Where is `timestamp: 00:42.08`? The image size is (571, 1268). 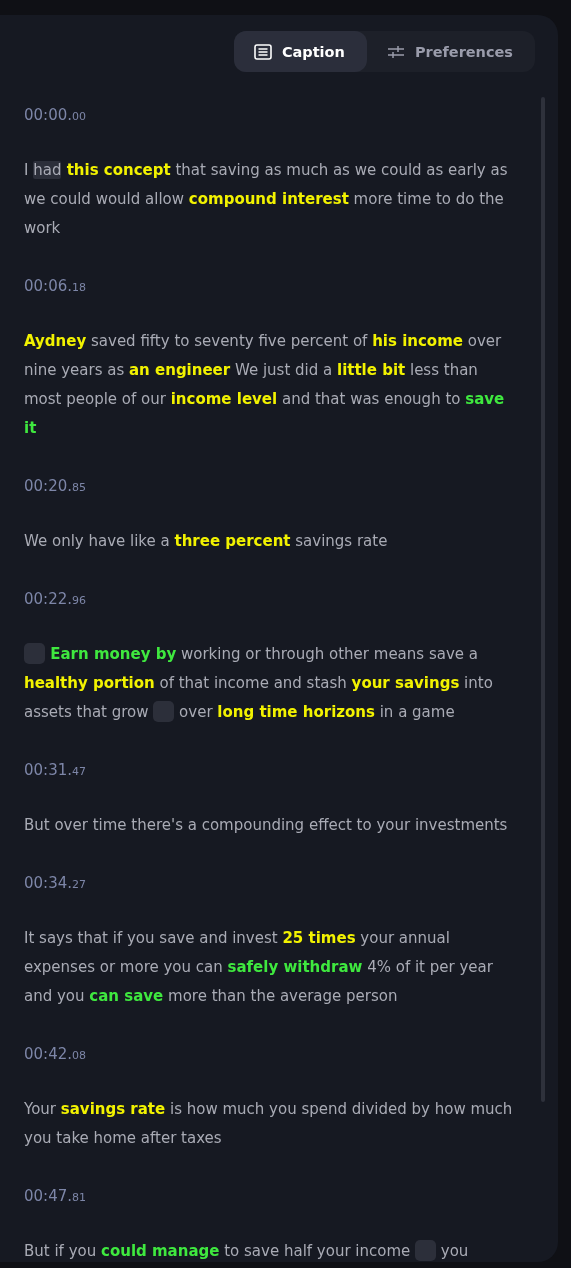 timestamp: 00:42.08 is located at coordinates (55, 1054).